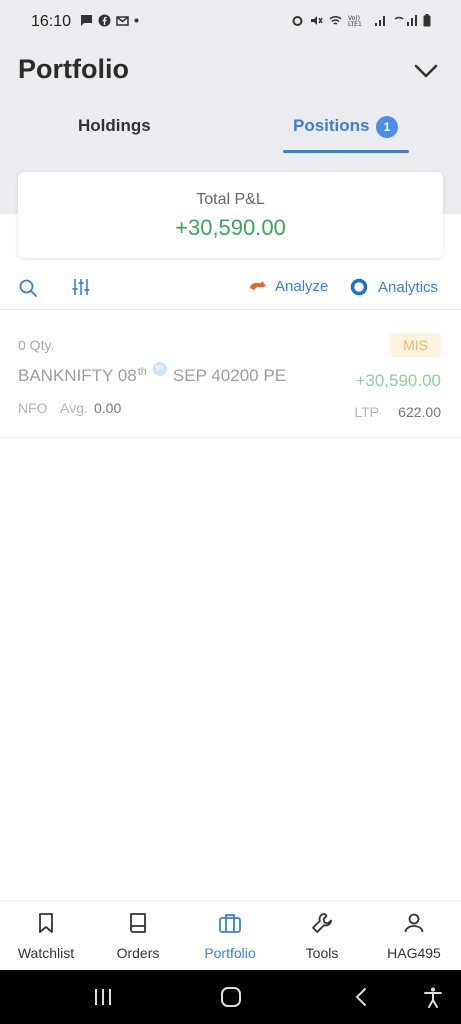 The height and width of the screenshot is (1024, 461). I want to click on mute-icon, so click(317, 20).